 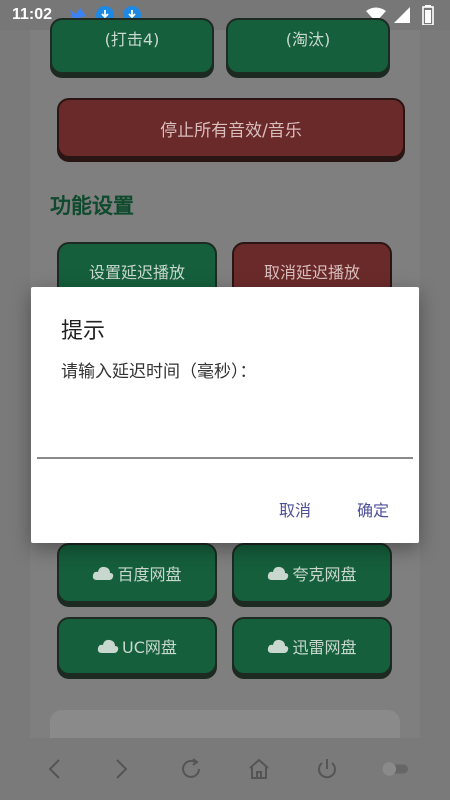 What do you see at coordinates (231, 128) in the screenshot?
I see `stop-all-sounds-button: 停止所有音效/音乐` at bounding box center [231, 128].